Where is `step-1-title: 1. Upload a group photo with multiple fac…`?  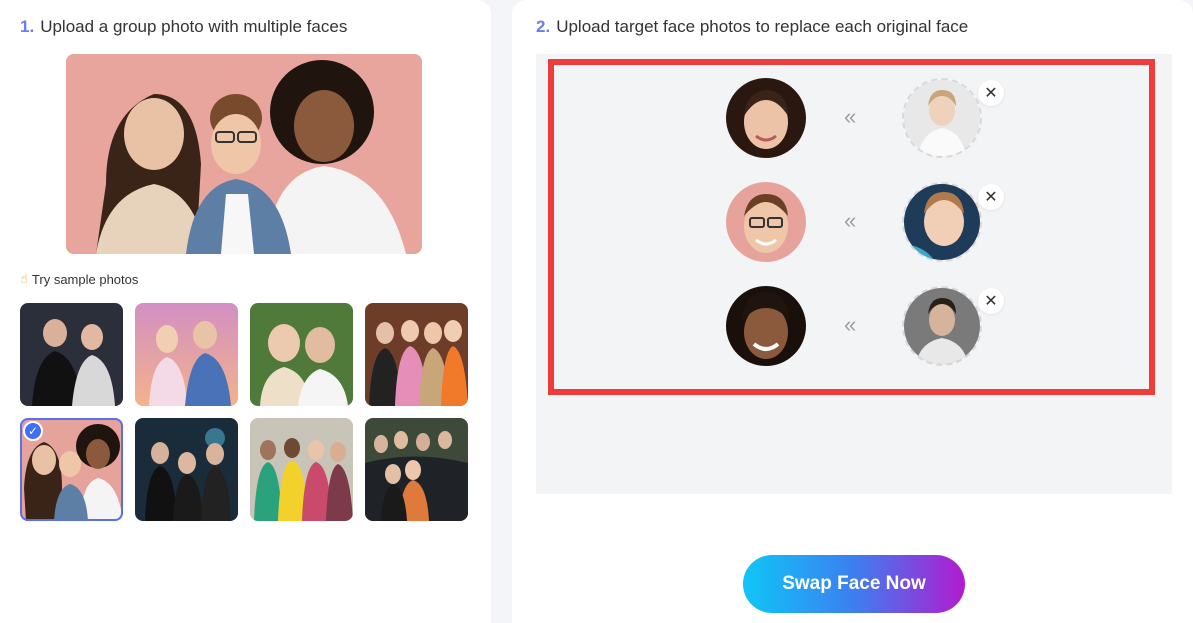
step-1-title: 1. Upload a group photo with multiple fac… is located at coordinates (183, 27).